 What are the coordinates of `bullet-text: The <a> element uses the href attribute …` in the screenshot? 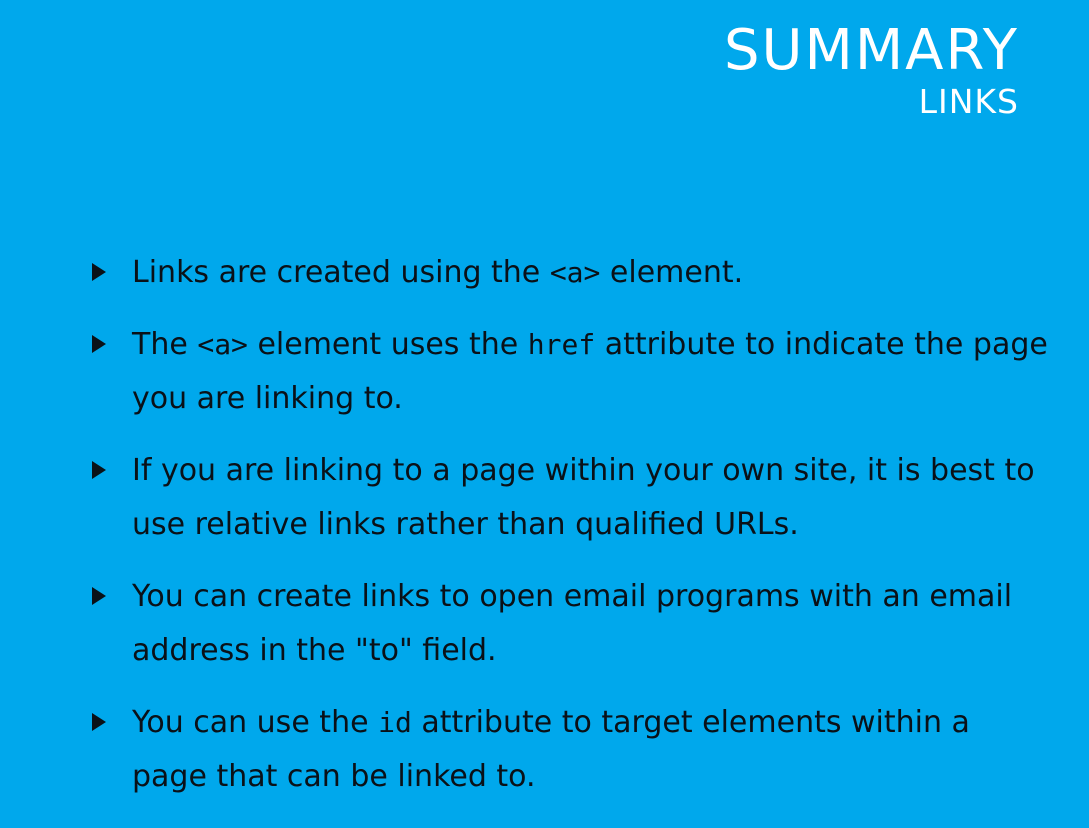 It's located at (590, 371).